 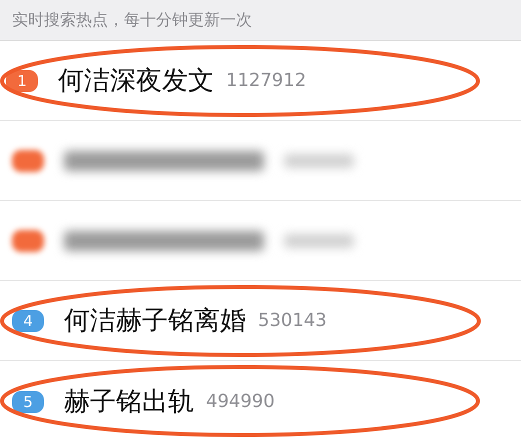 I want to click on search-title: 赫子铭出轨, so click(x=129, y=401).